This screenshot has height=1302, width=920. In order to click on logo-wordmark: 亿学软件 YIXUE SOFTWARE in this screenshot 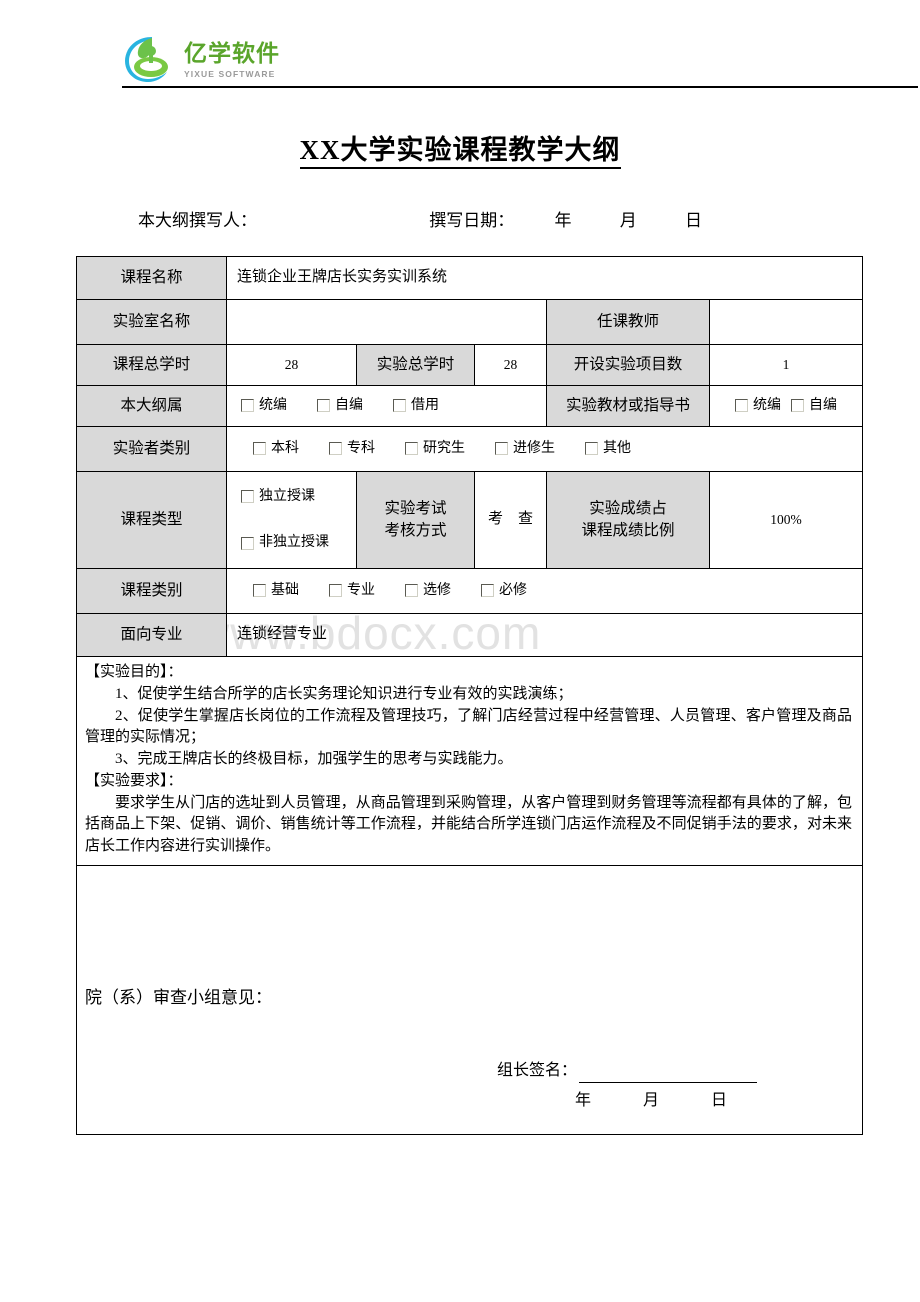, I will do `click(232, 59)`.